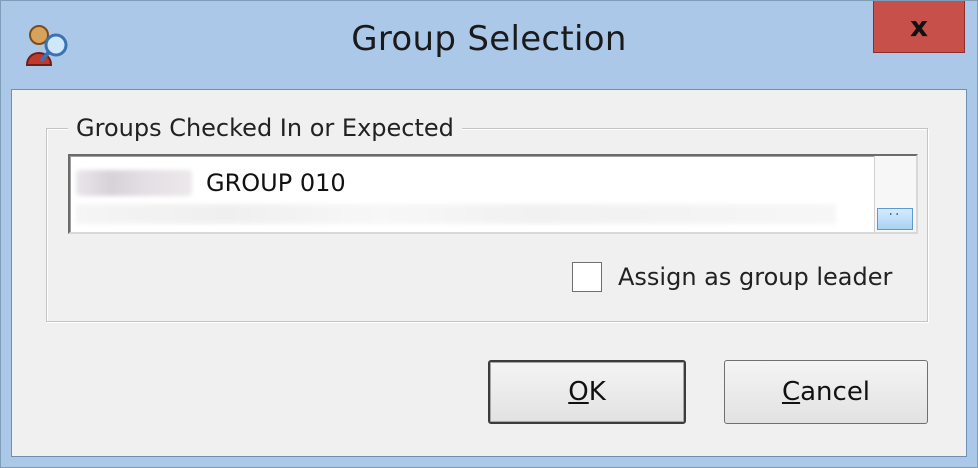 The image size is (978, 468). Describe the element at coordinates (835, 392) in the screenshot. I see `cancel-label-rest: ancel` at that location.